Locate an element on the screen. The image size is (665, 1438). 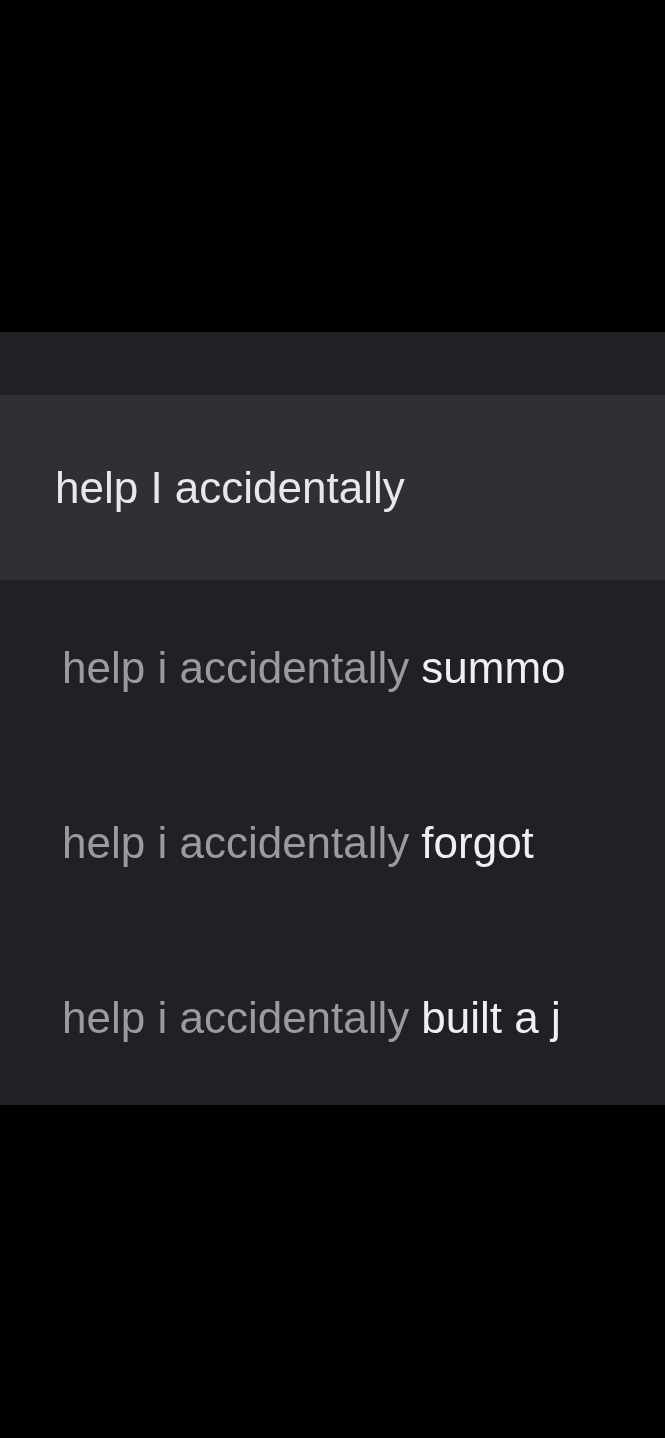
suggestion-completion: summo is located at coordinates (493, 667).